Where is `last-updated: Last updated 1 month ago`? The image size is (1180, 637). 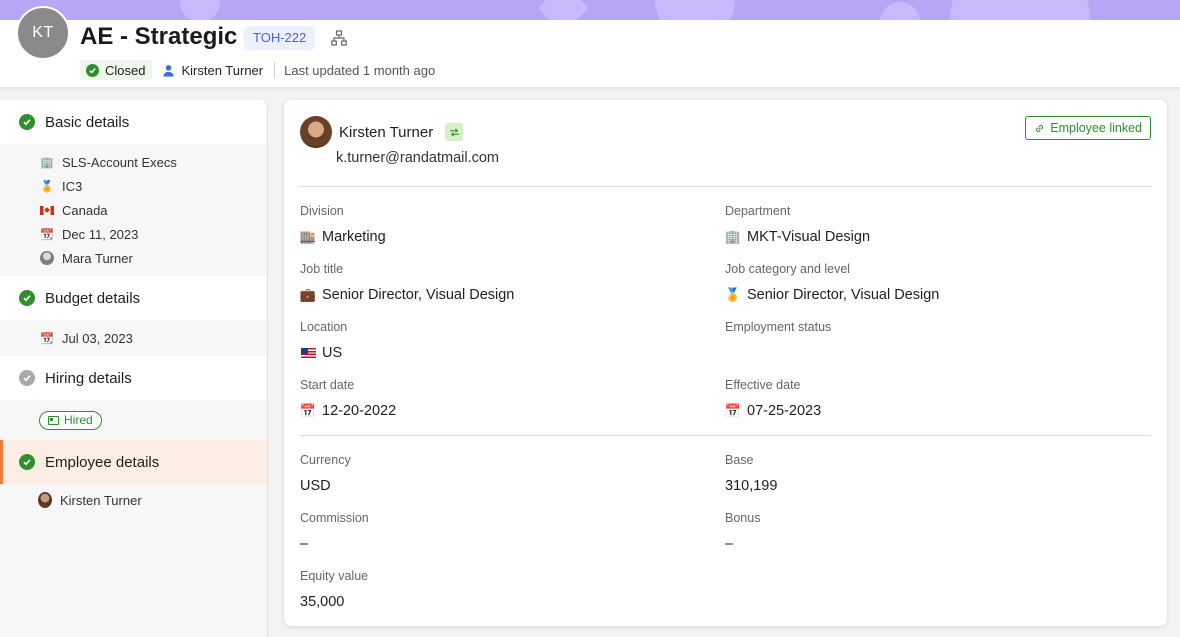 last-updated: Last updated 1 month ago is located at coordinates (360, 70).